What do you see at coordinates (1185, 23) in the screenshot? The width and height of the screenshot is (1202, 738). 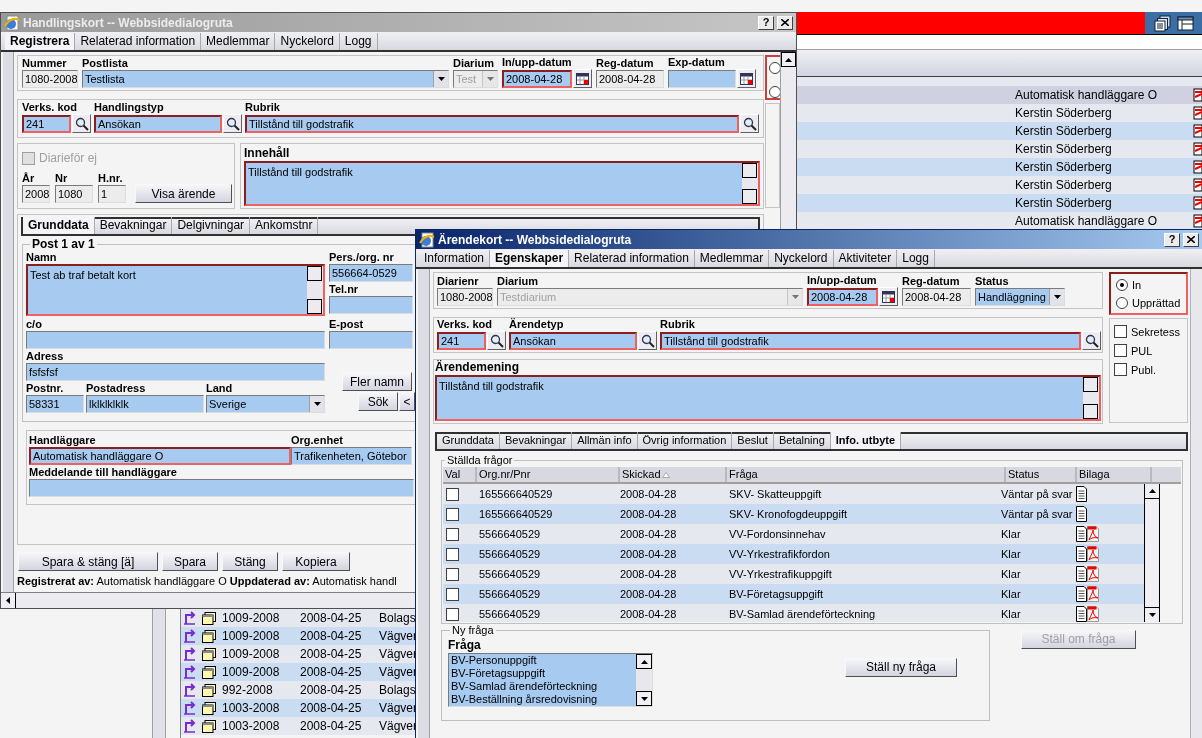 I see `layout-icon` at bounding box center [1185, 23].